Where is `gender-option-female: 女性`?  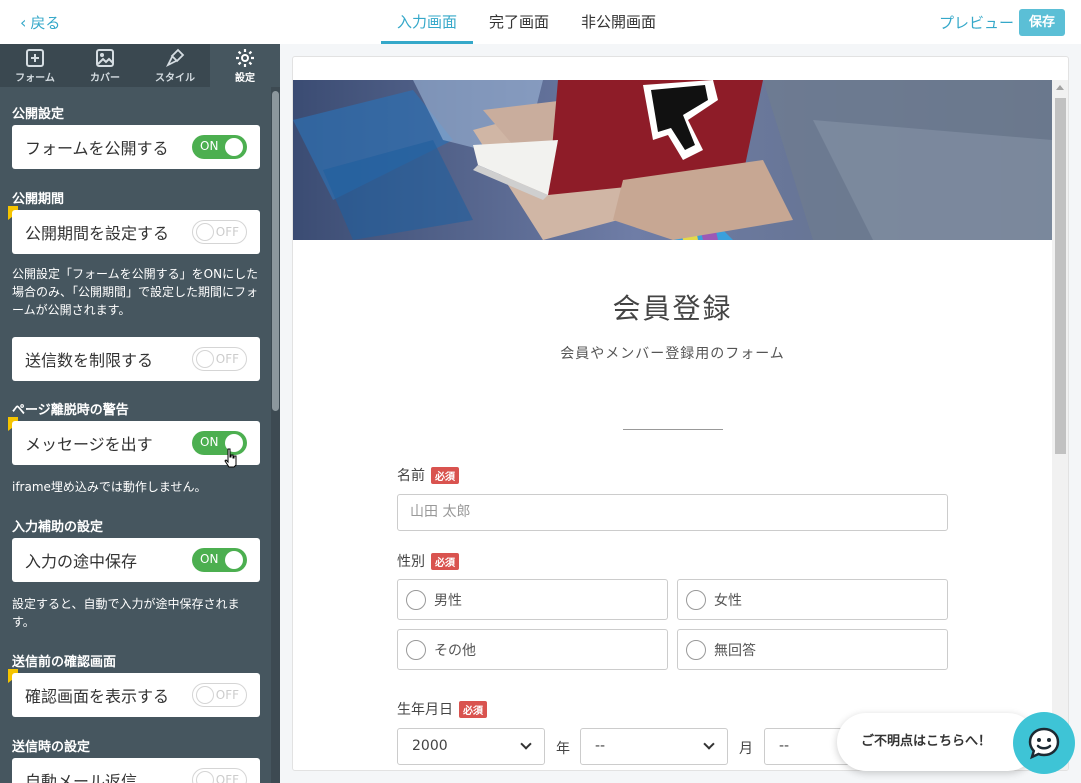
gender-option-female: 女性 is located at coordinates (812, 599).